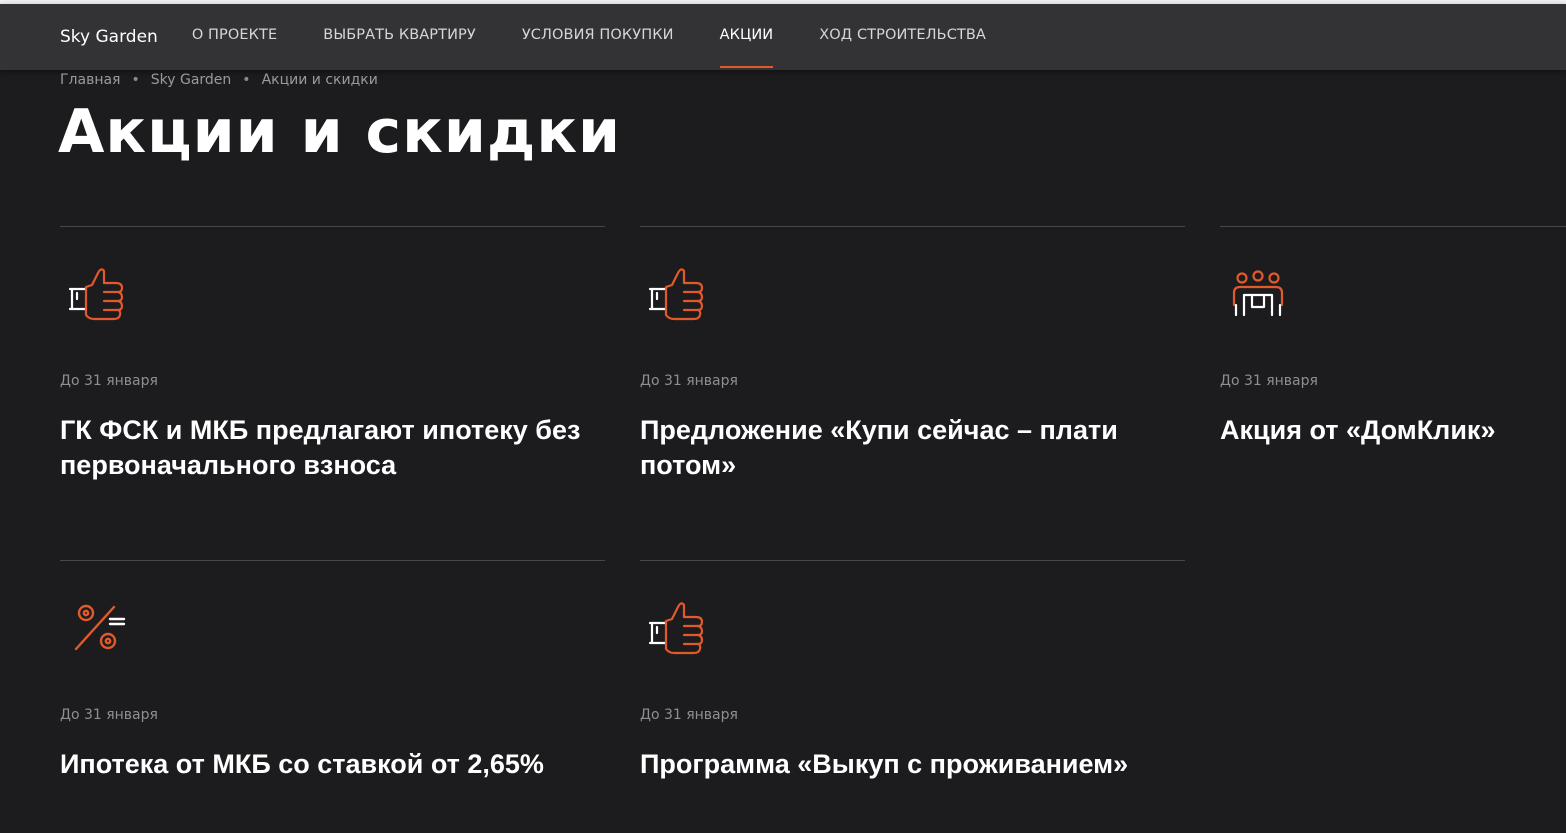 The image size is (1566, 833). Describe the element at coordinates (109, 37) in the screenshot. I see `brand-link: Sky Garden` at that location.